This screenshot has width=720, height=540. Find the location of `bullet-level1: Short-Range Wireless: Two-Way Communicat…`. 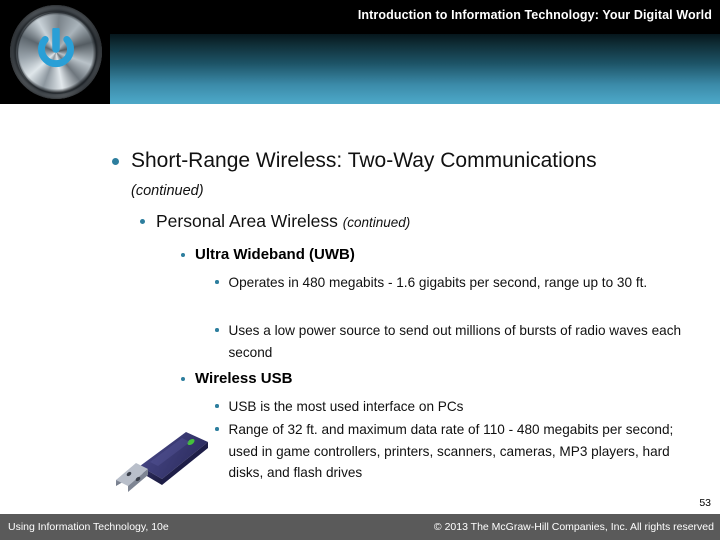

bullet-level1: Short-Range Wireless: Two-Way Communicat… is located at coordinates (412, 160).